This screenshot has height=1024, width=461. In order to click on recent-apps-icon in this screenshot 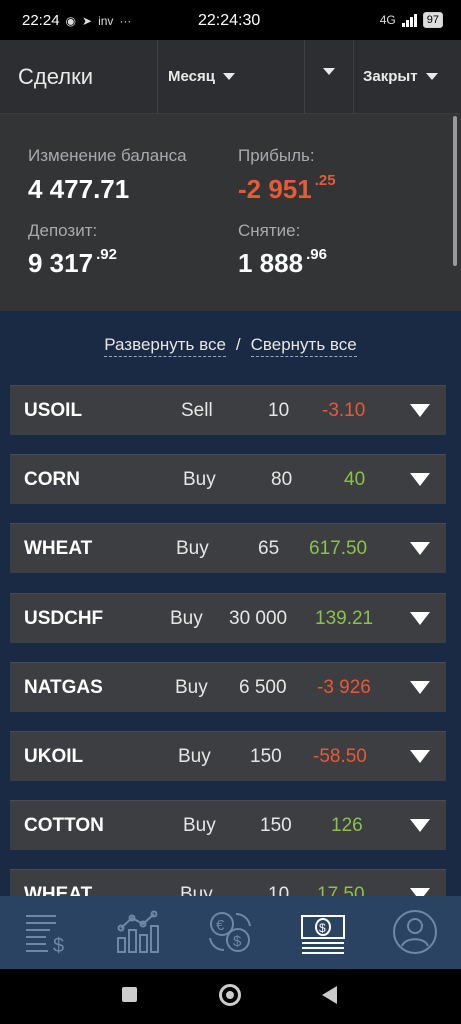, I will do `click(129, 994)`.